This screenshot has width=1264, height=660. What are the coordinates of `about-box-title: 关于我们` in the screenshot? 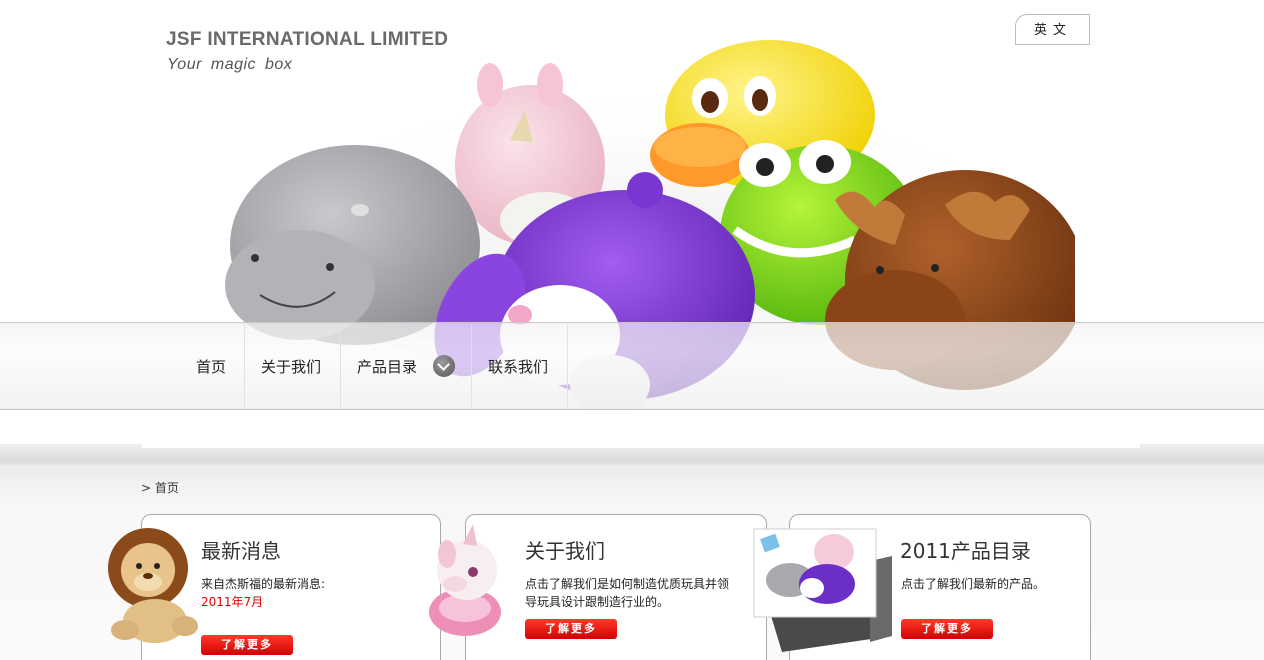 It's located at (565, 551).